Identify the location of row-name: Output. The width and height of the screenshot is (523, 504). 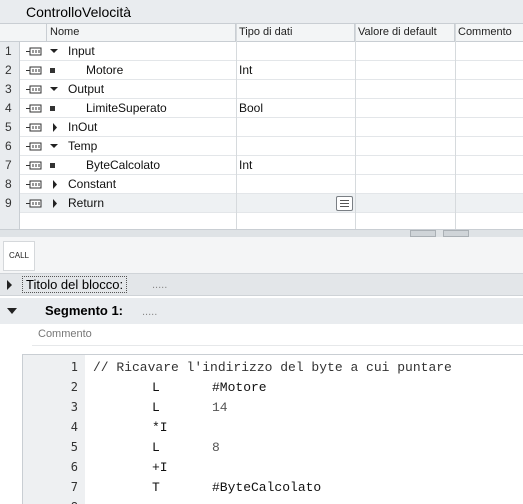
(86, 89).